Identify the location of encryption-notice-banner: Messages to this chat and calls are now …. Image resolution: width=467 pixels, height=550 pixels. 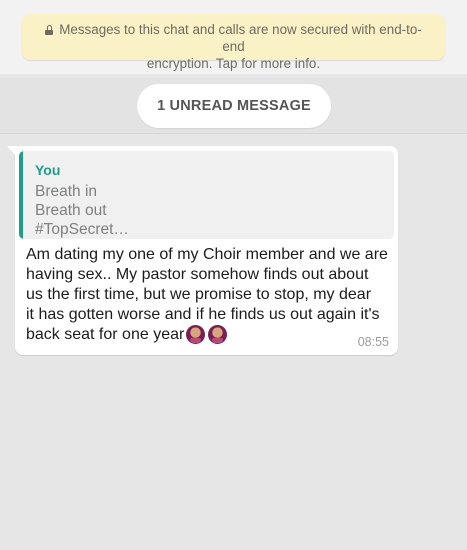
(233, 42).